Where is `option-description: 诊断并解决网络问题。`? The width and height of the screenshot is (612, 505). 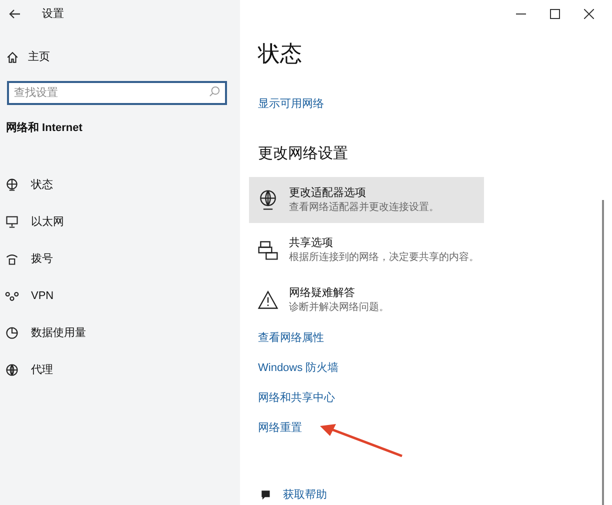
option-description: 诊断并解决网络问题。 is located at coordinates (339, 307).